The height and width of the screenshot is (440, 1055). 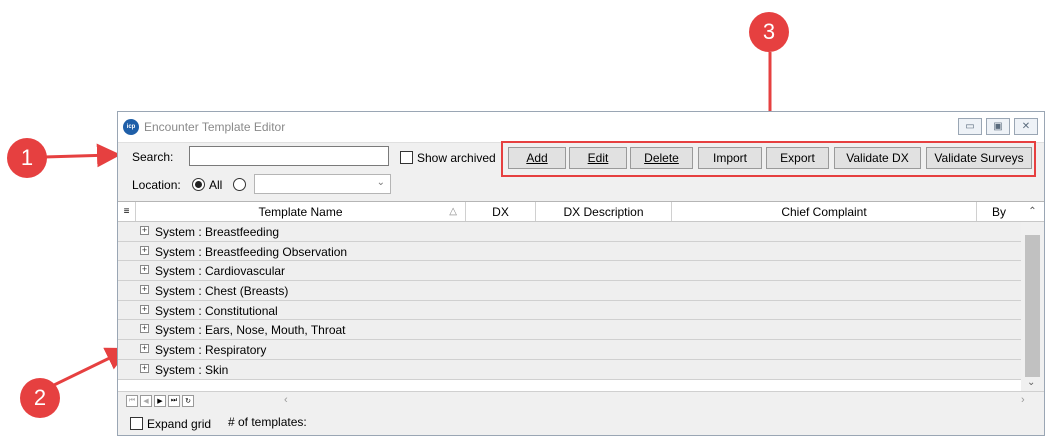 I want to click on title-bar: icp Encounter Template Editor ▭ ▣ ✕, so click(x=581, y=127).